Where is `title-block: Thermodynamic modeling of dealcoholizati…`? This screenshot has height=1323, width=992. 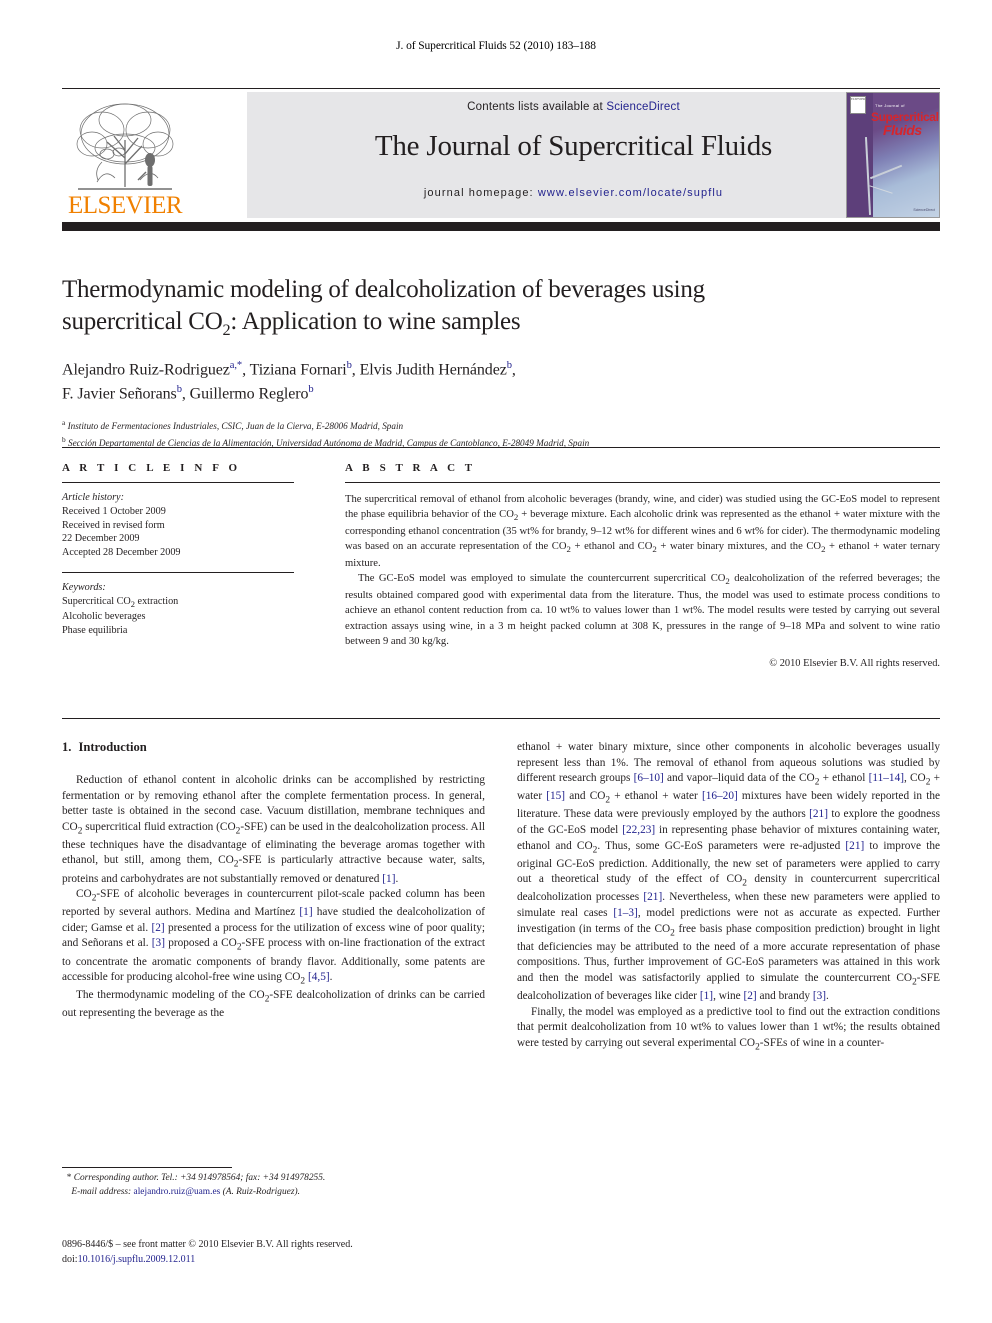 title-block: Thermodynamic modeling of dealcoholizati… is located at coordinates (501, 362).